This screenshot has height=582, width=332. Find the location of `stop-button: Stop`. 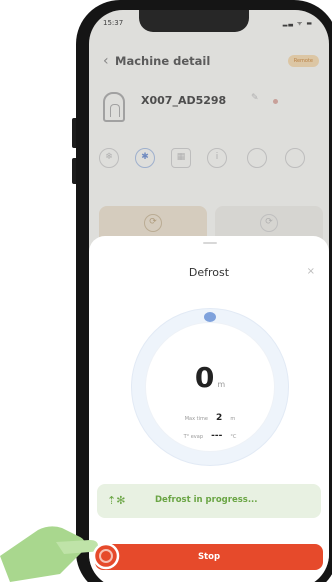

stop-button: Stop is located at coordinates (209, 557).